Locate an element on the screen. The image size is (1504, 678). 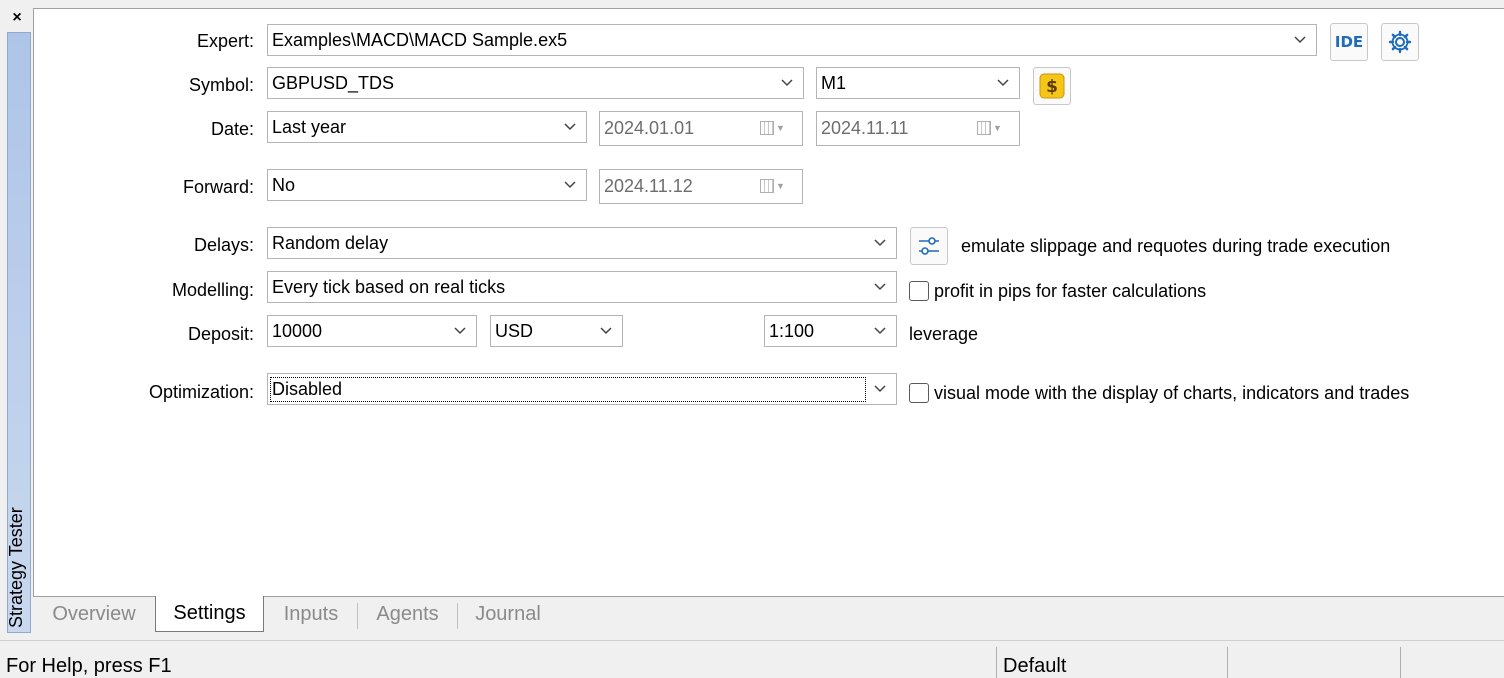
tab-journal-label: Journal is located at coordinates (508, 614).